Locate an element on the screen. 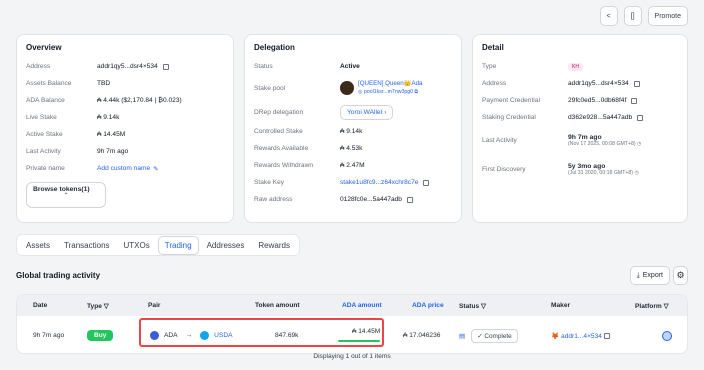 The image size is (704, 370). browse-tokens-count: (1) is located at coordinates (85, 189).